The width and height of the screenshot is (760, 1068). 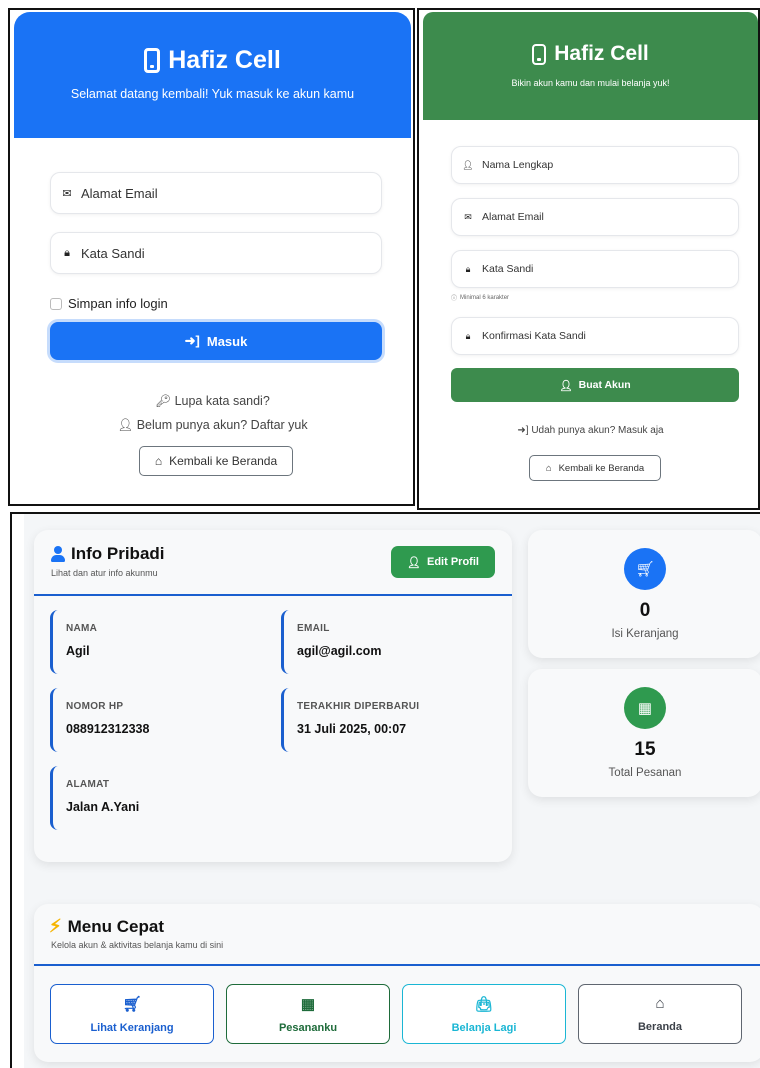 I want to click on info-label: NOMOR HP, so click(x=95, y=706).